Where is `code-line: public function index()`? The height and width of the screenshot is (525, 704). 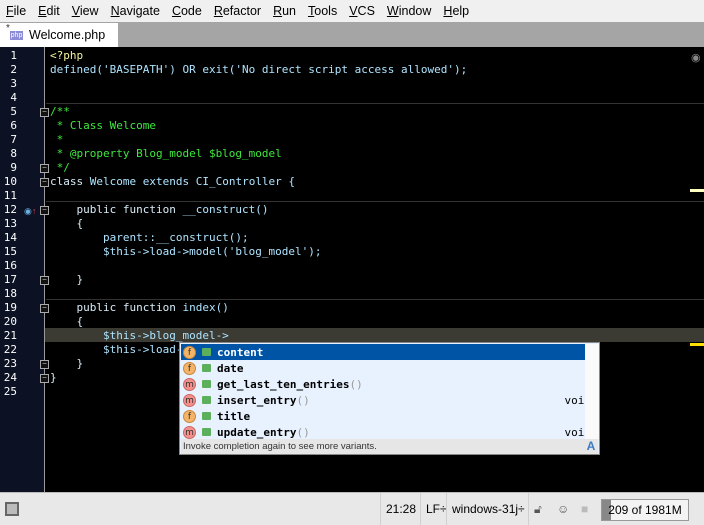
code-line: public function index() is located at coordinates (139, 308).